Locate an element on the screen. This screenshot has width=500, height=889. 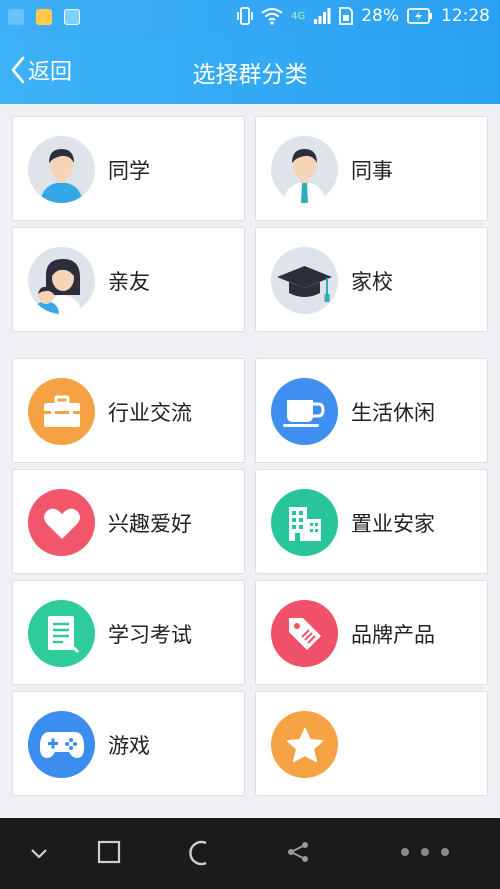
vibrate-icon is located at coordinates (245, 16).